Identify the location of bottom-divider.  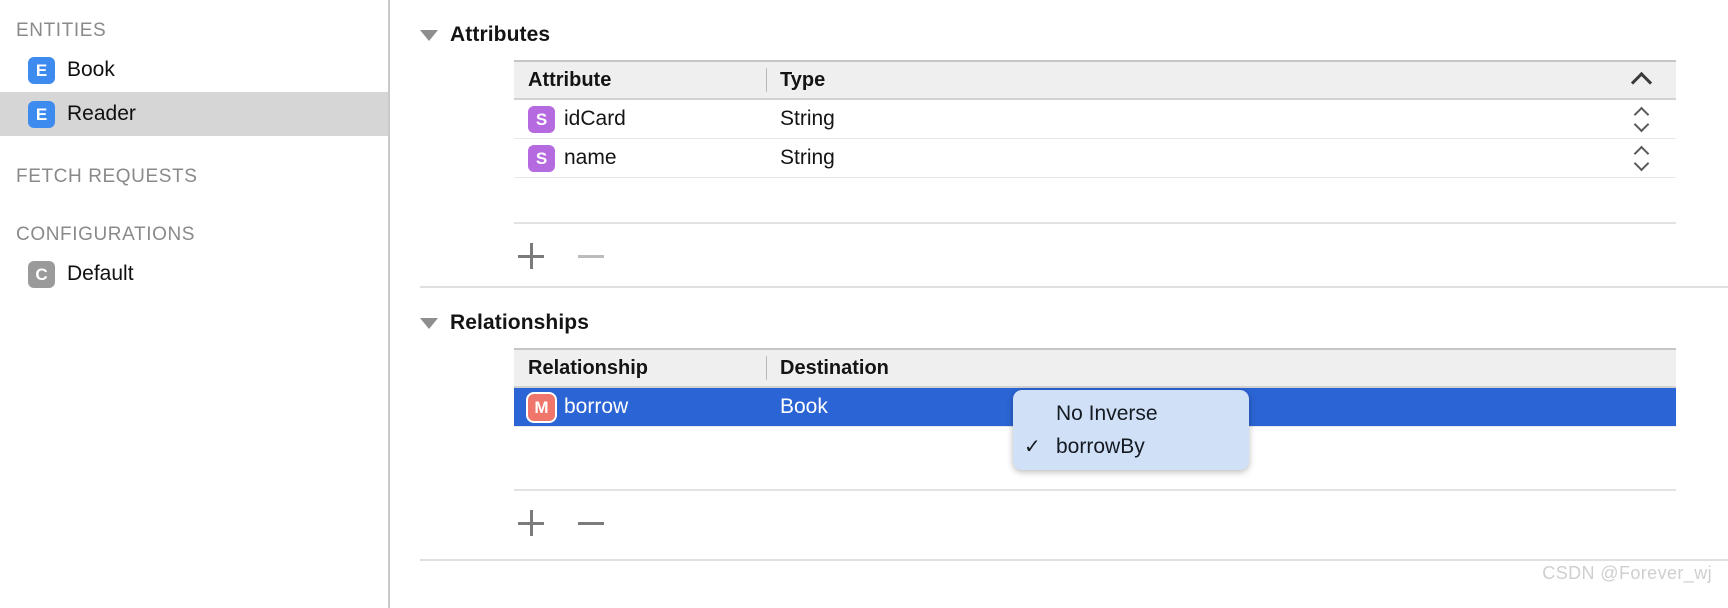
(1074, 560).